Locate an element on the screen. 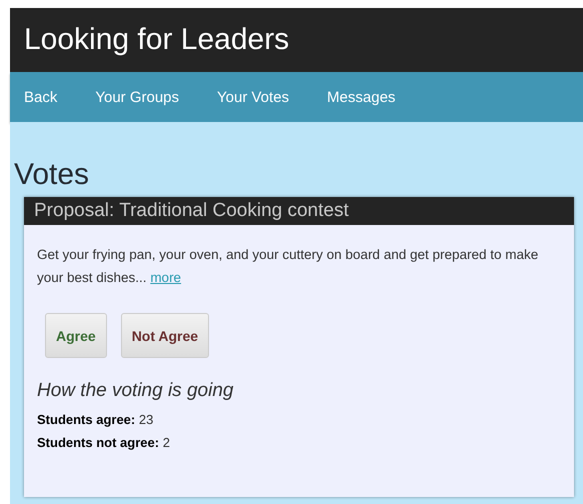 The width and height of the screenshot is (583, 504). results-heading: How the voting is going is located at coordinates (135, 391).